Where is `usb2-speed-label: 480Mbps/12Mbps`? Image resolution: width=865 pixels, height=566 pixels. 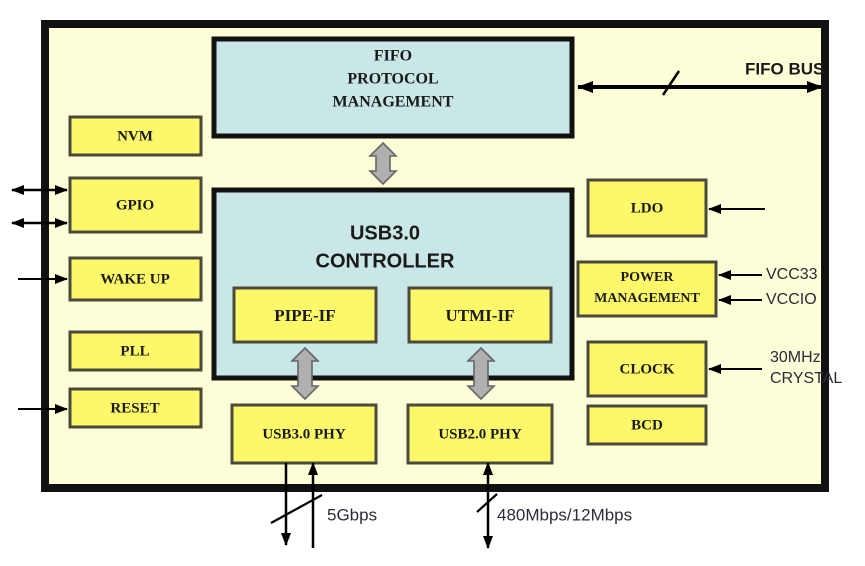
usb2-speed-label: 480Mbps/12Mbps is located at coordinates (564, 514).